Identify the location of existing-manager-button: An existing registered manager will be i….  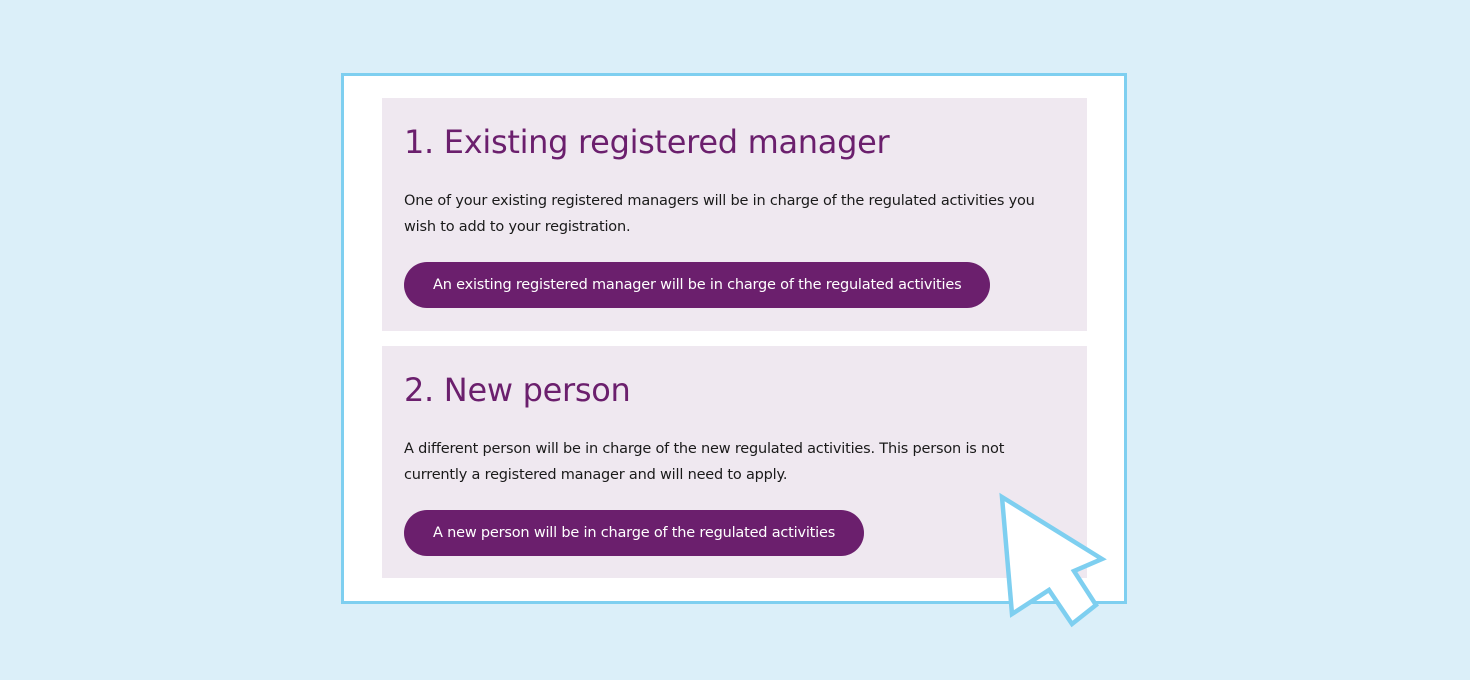
(697, 285).